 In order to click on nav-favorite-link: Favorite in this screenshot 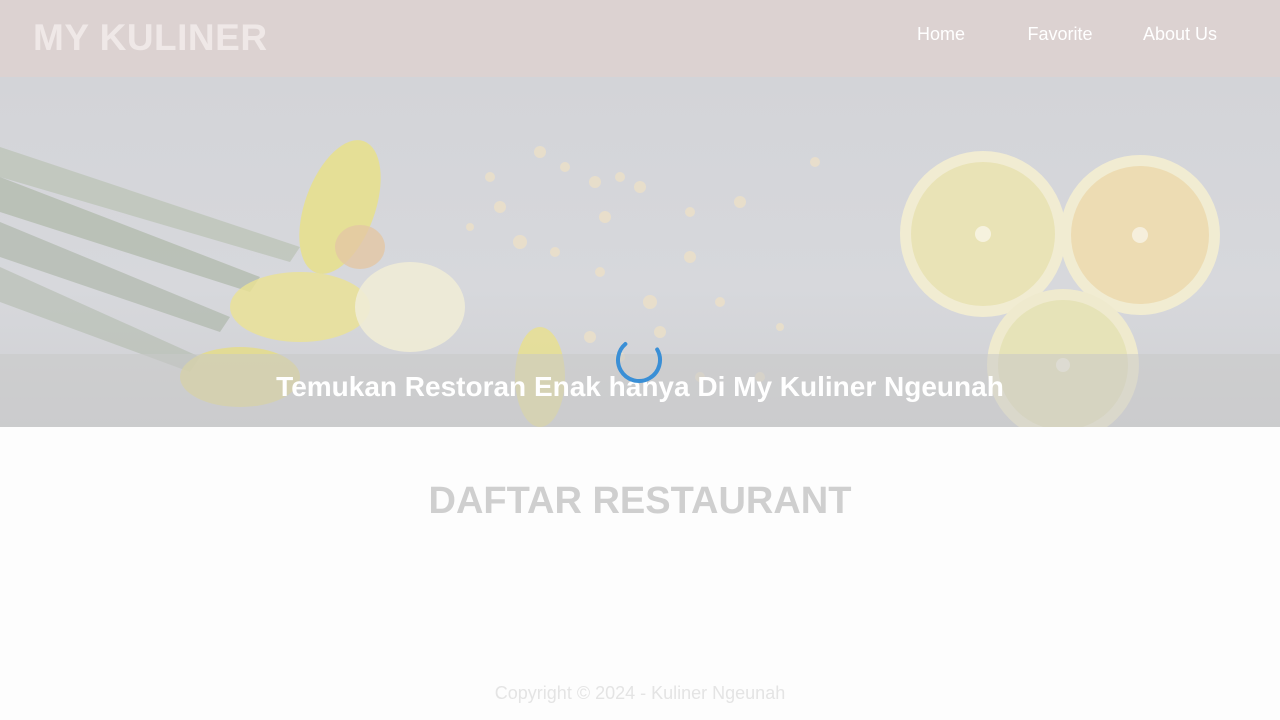, I will do `click(1059, 34)`.